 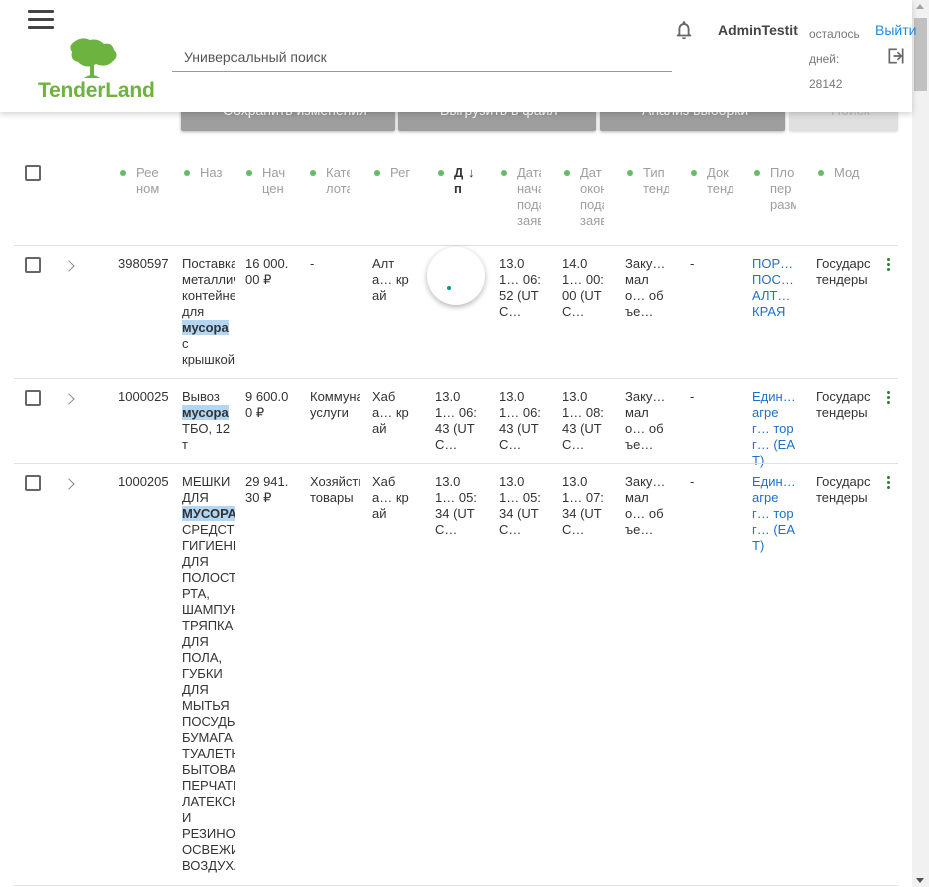 I want to click on tree-logo-icon, so click(x=93, y=58).